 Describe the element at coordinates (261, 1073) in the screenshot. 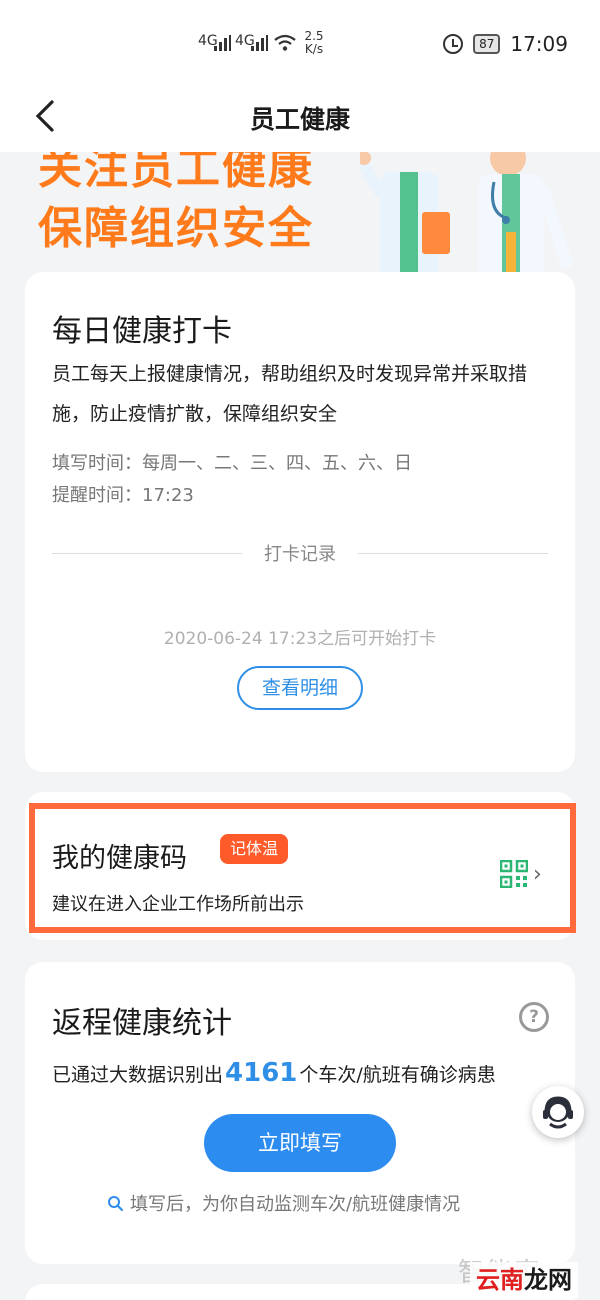

I see `stats-number: 4161` at that location.